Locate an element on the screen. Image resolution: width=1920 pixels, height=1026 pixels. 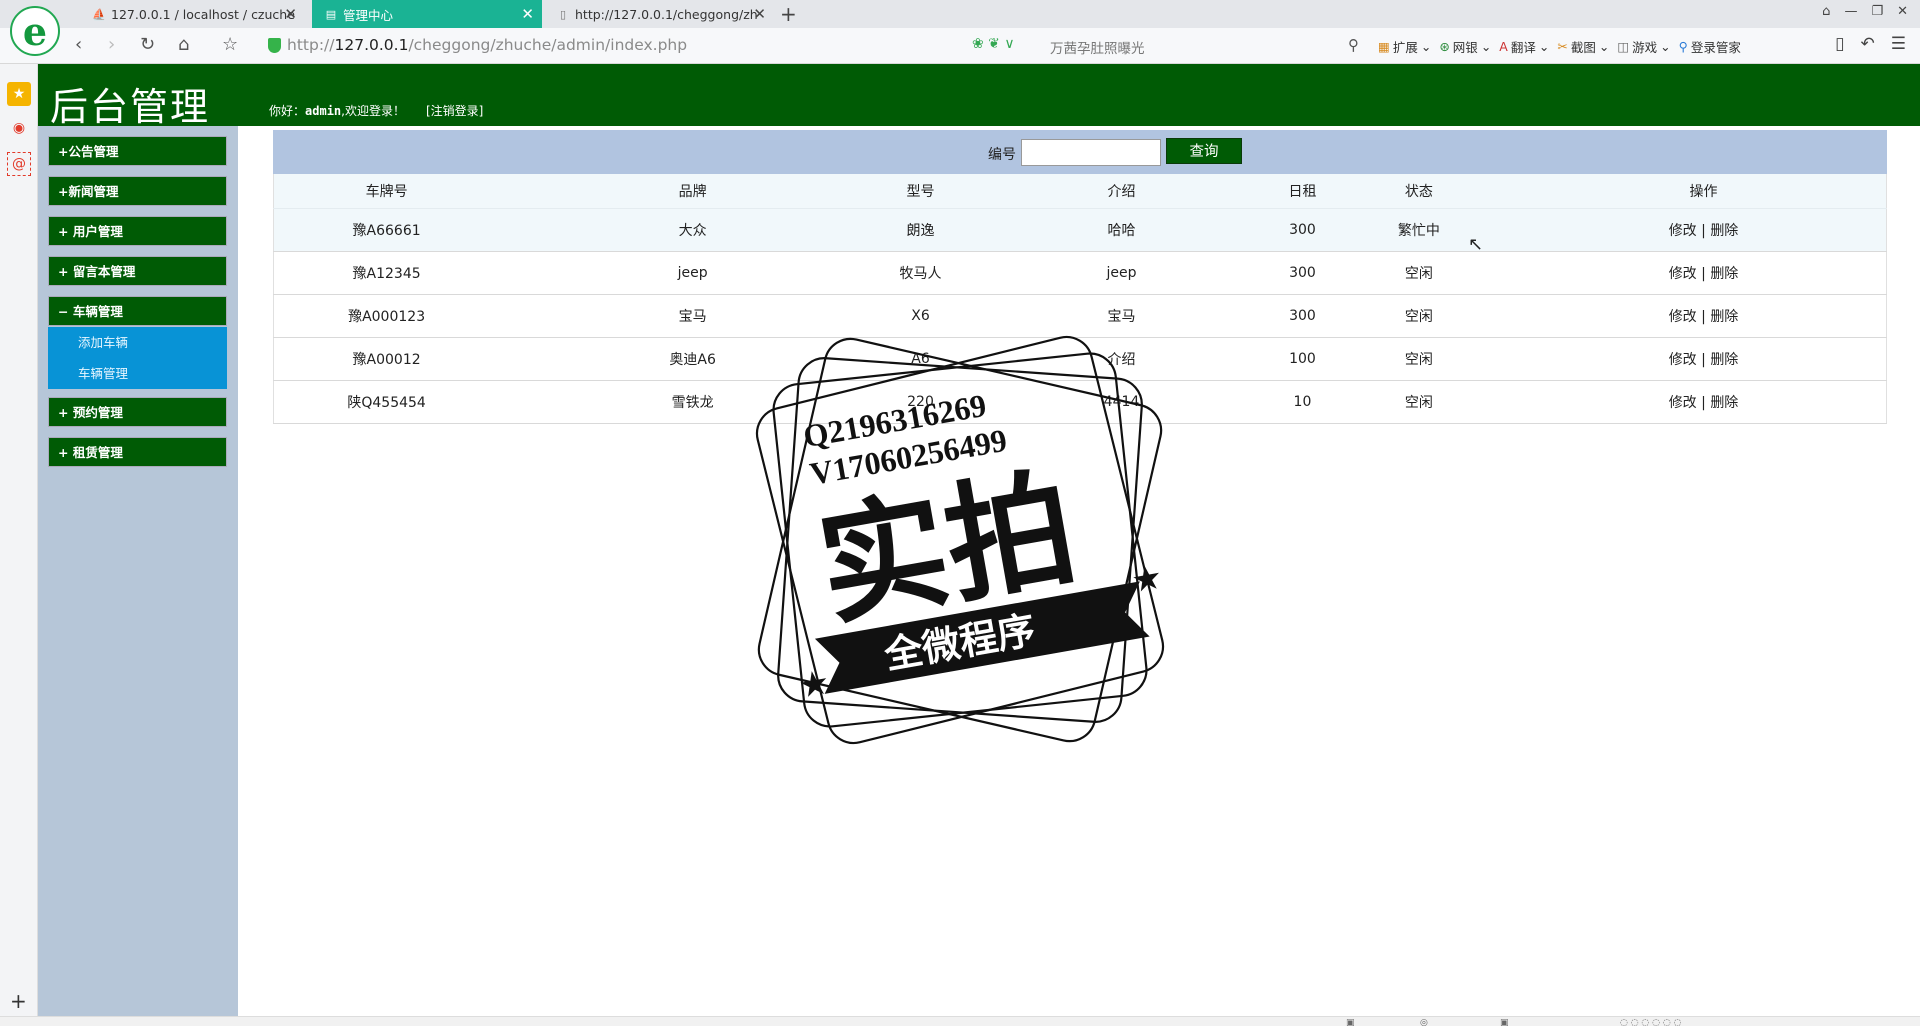
browser-status-bar: ▣ ◎ ▣ ◌ ◌ ◌ ◌ ◌ ◌ is located at coordinates (960, 1021).